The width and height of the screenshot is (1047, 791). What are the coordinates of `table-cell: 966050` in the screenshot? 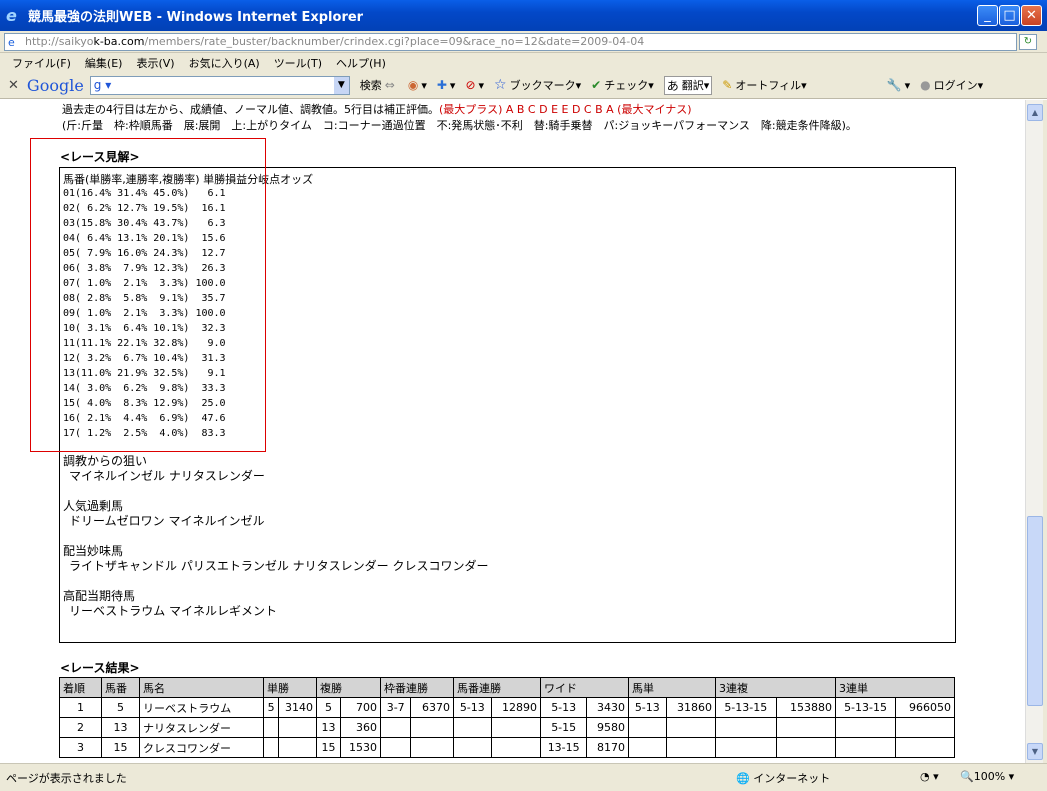 It's located at (925, 707).